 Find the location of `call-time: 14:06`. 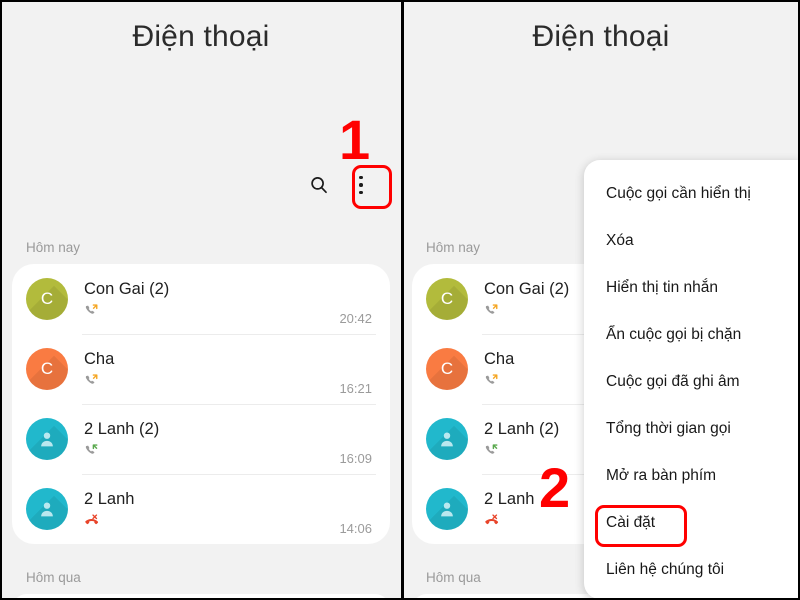

call-time: 14:06 is located at coordinates (355, 528).